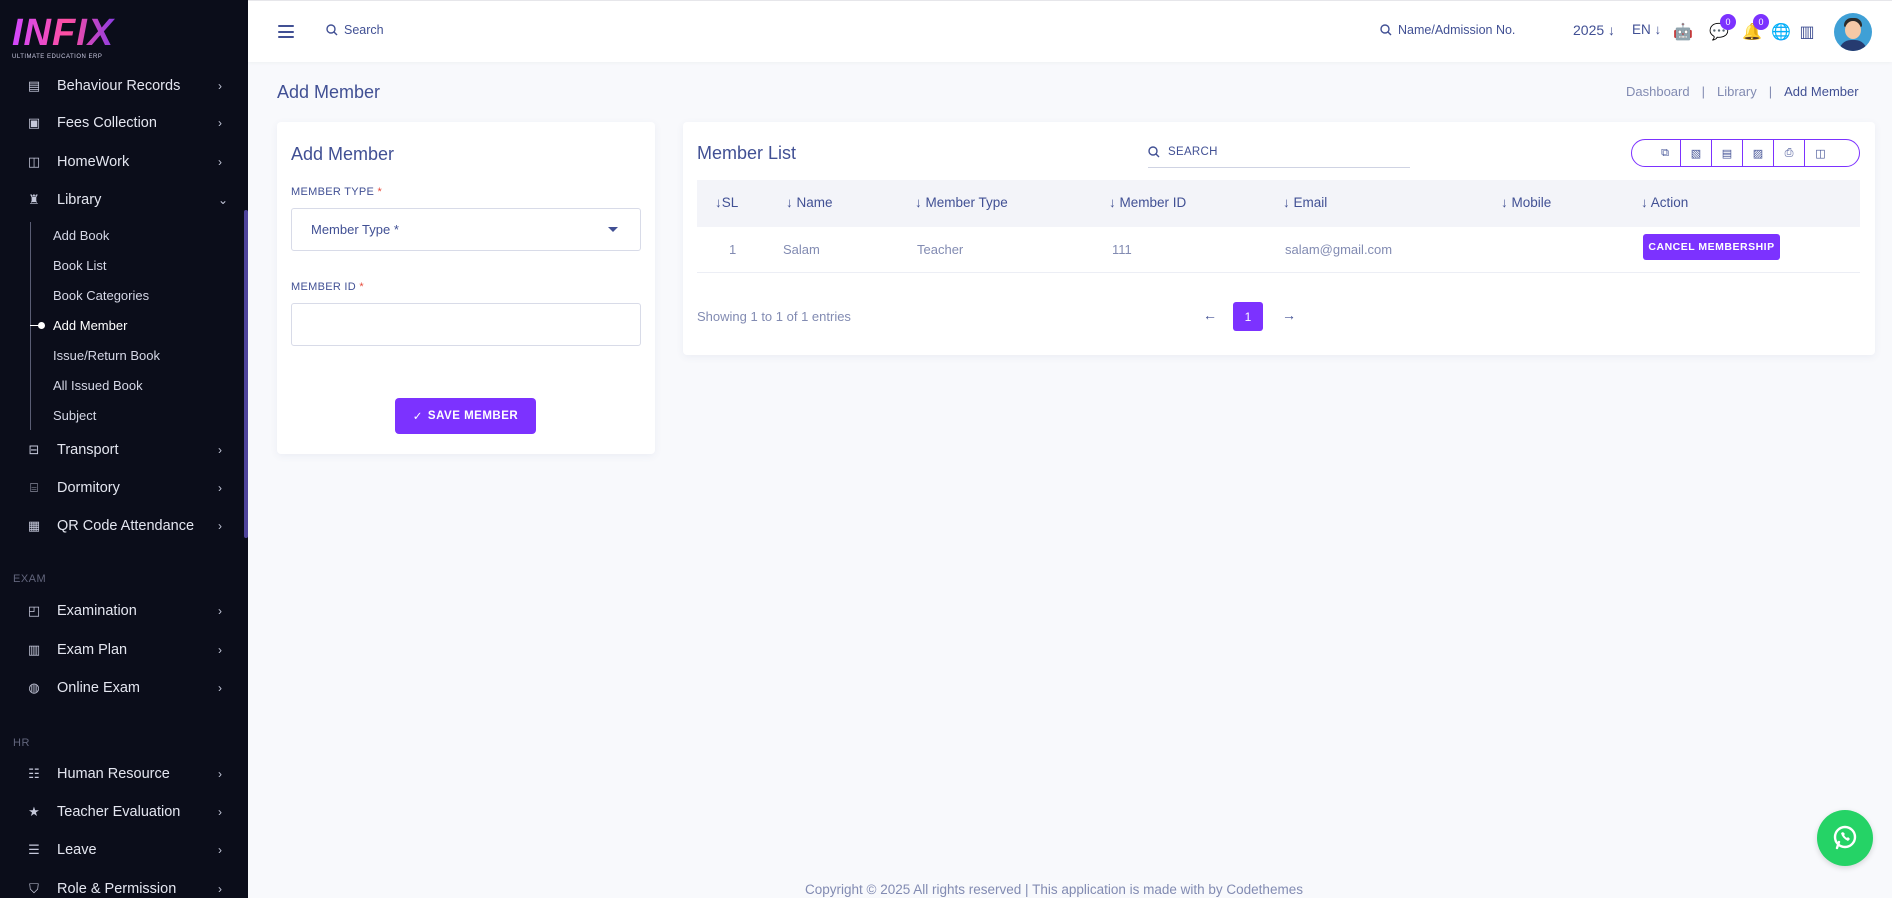  I want to click on page-title: Add Member, so click(329, 92).